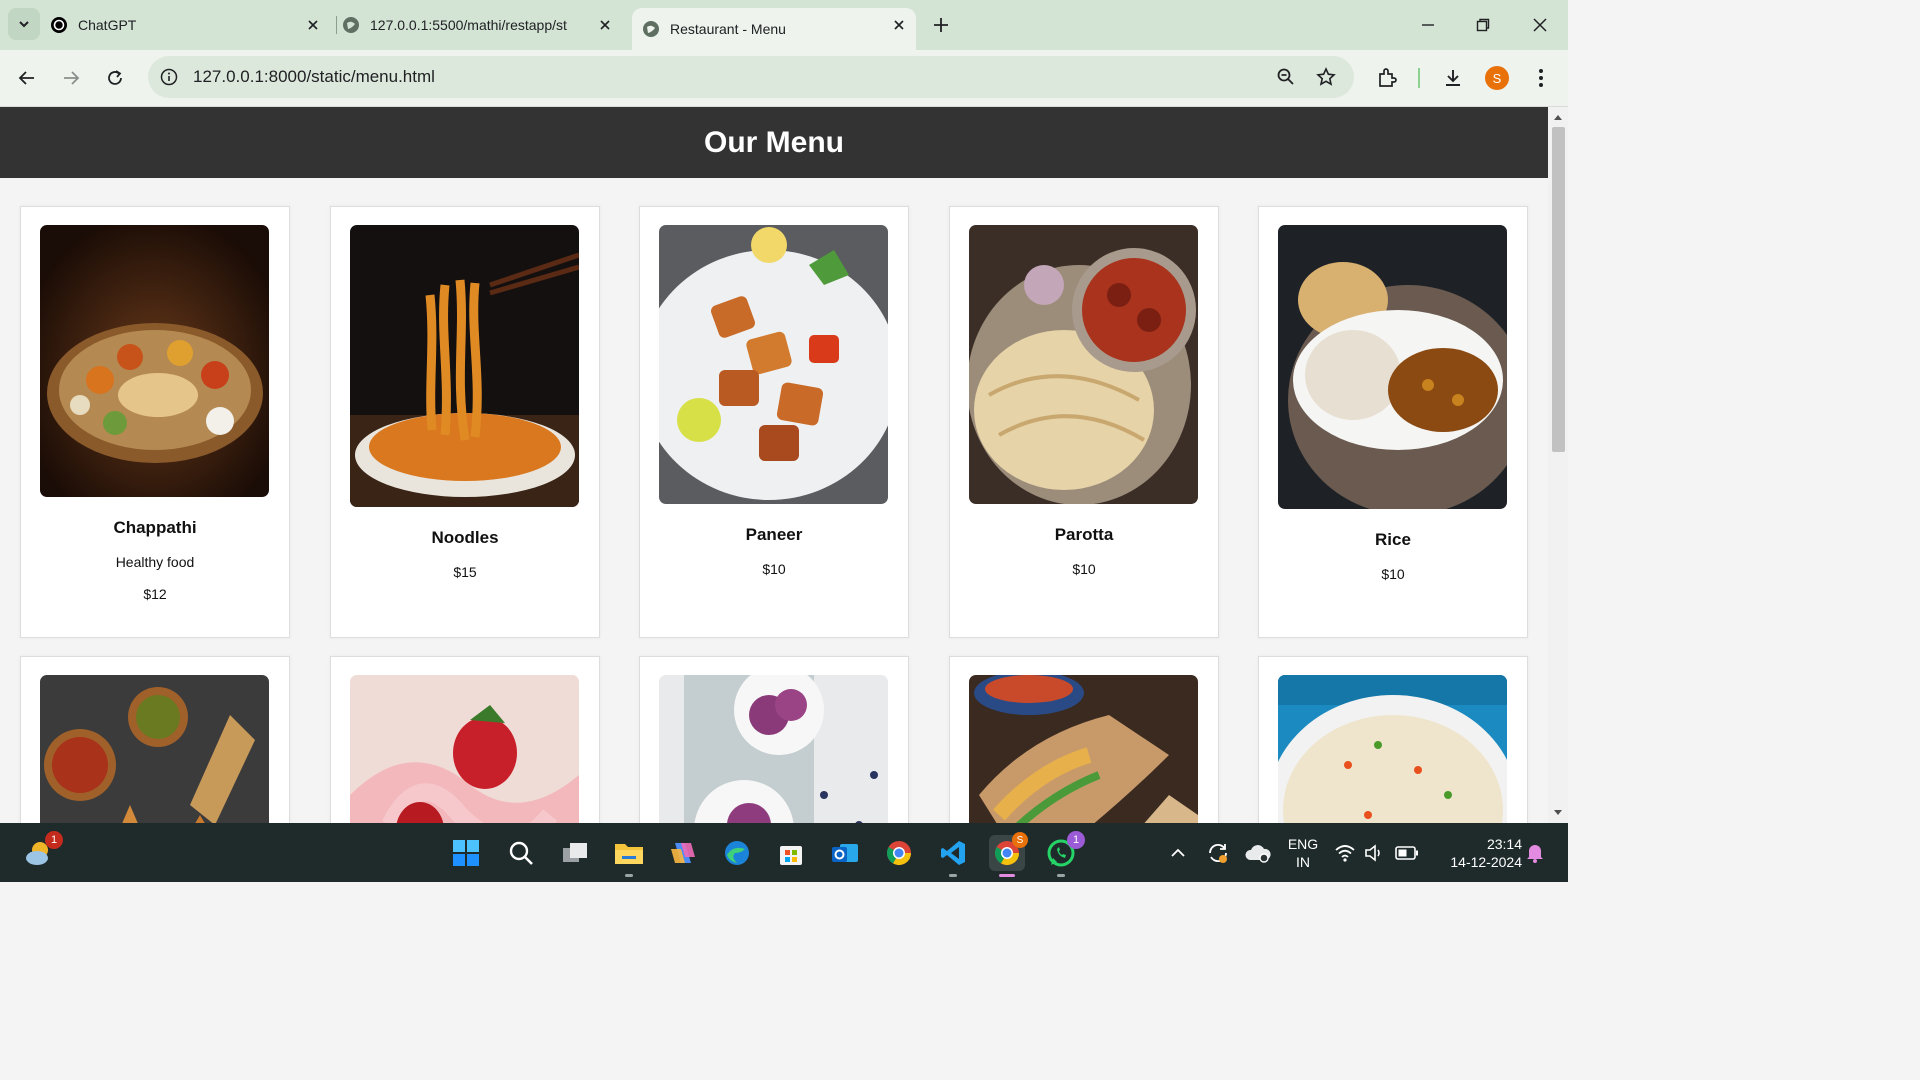  I want to click on battery-icon, so click(1406, 853).